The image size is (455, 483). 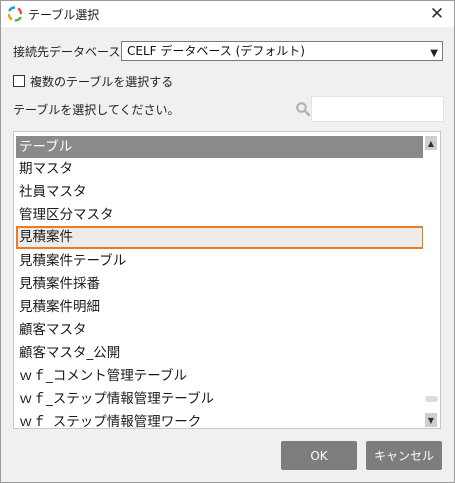 I want to click on window-title: テーブル選択, so click(x=64, y=15).